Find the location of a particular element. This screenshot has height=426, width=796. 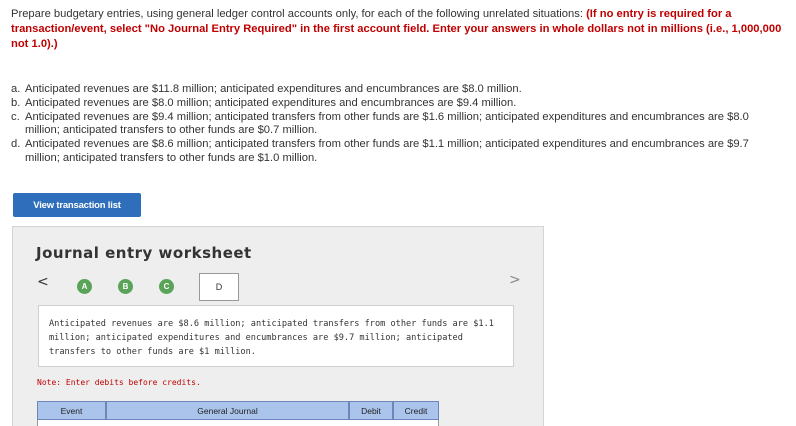

item-letter: c. is located at coordinates (15, 116).